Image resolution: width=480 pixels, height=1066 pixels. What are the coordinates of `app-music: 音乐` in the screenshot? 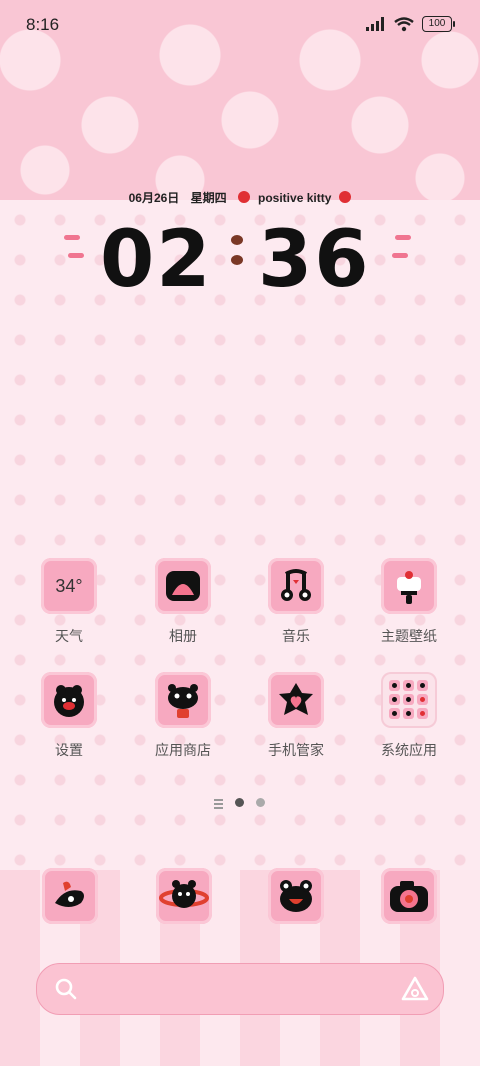 It's located at (296, 602).